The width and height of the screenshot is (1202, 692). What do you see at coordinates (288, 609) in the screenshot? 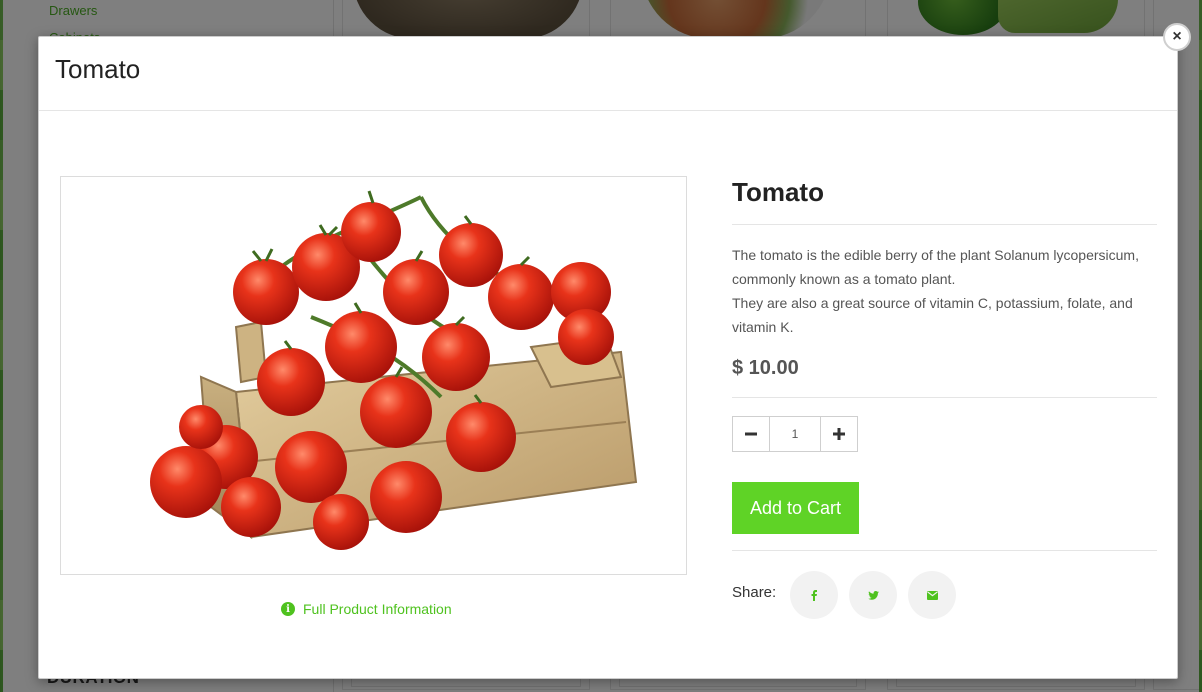
I see `info-icon: i` at bounding box center [288, 609].